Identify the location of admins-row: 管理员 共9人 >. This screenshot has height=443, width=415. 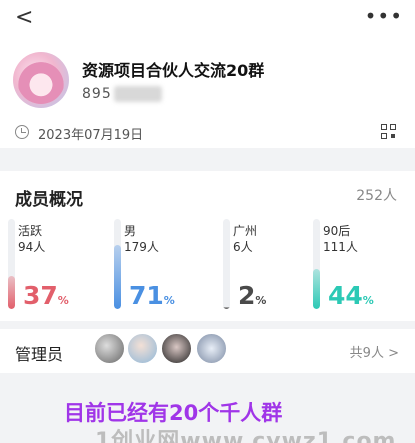
(207, 351).